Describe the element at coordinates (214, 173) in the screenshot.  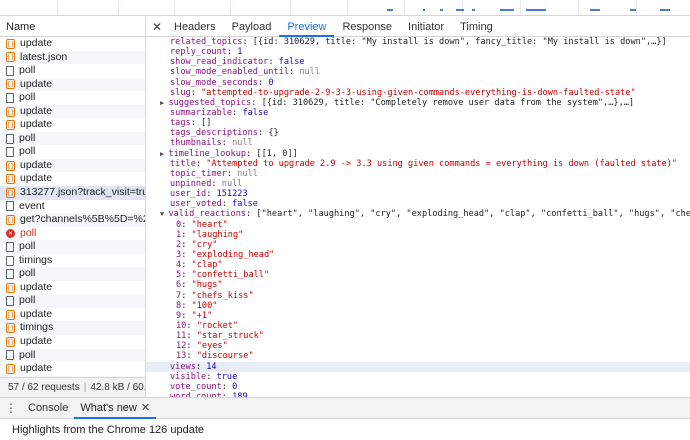
I see `json-property-row: topic_timer: null` at that location.